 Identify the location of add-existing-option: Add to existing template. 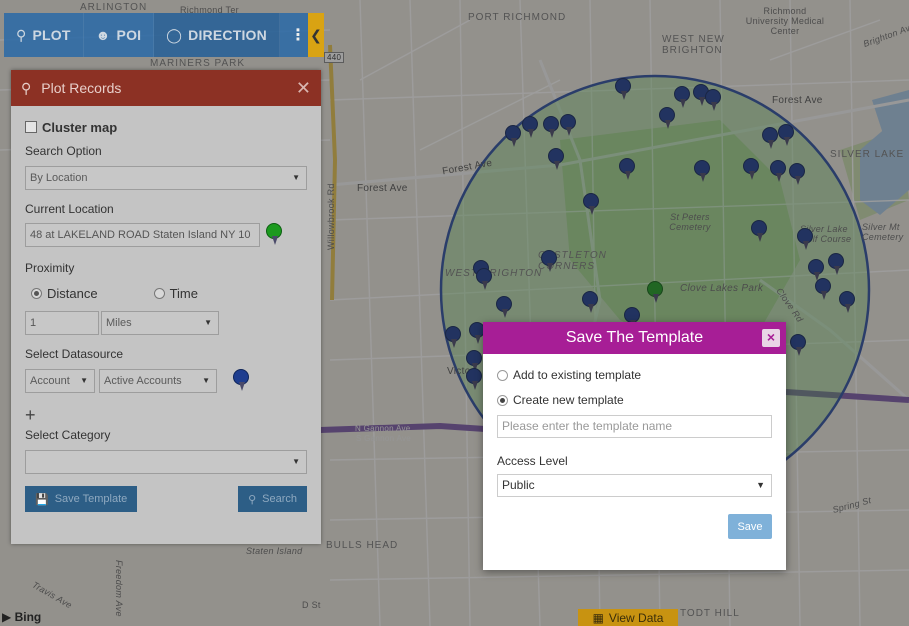
(634, 375).